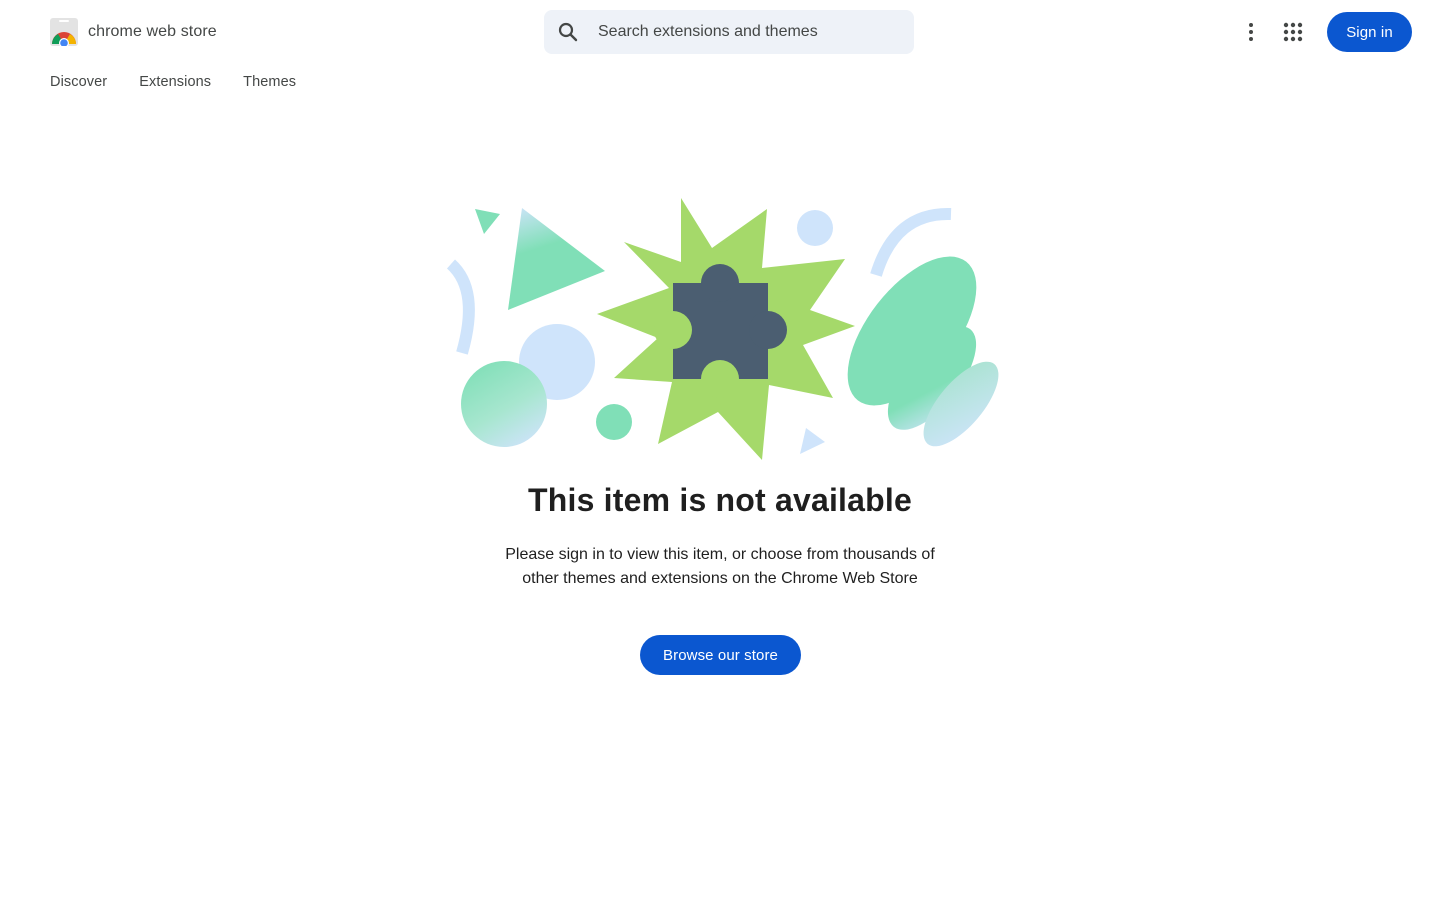 This screenshot has height=900, width=1440. I want to click on nav-item-discover: Discover, so click(78, 82).